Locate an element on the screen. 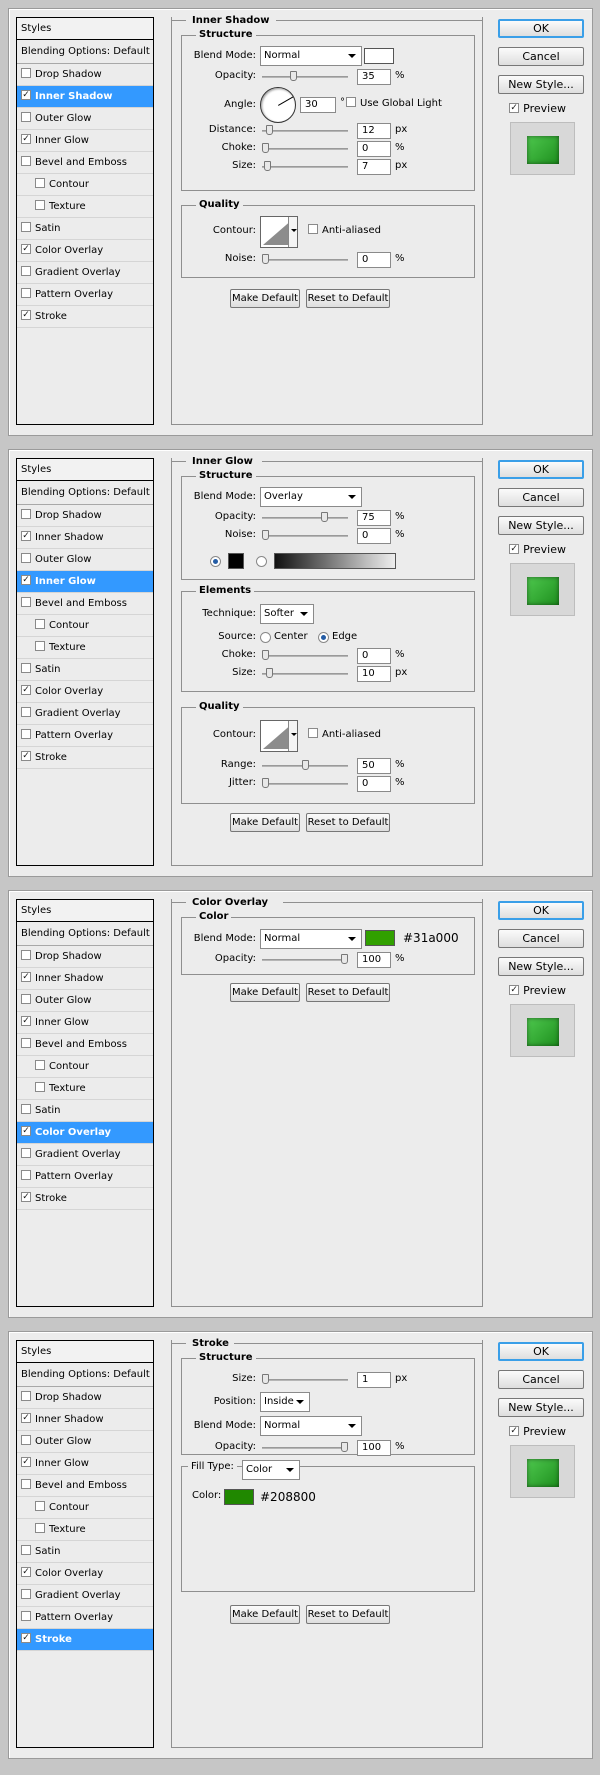 The width and height of the screenshot is (600, 1775). anti-aliased: Anti-aliased is located at coordinates (344, 735).